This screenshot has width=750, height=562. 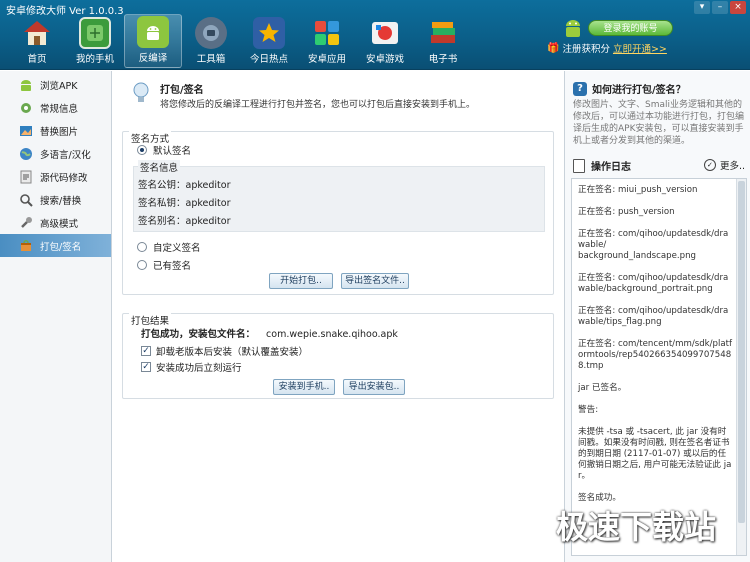 I want to click on sidebar-item-source-edit: 源代码修改, so click(x=55, y=176).